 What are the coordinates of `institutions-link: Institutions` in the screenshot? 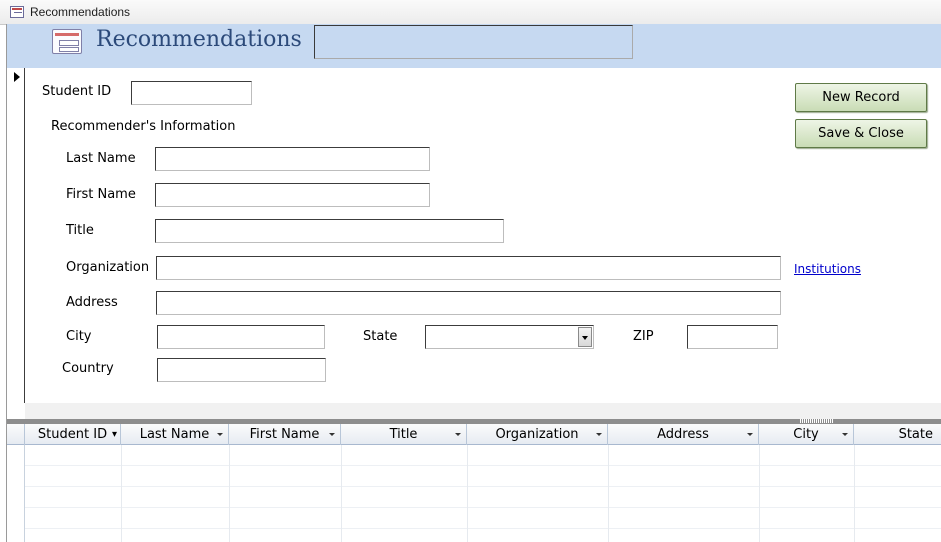 It's located at (827, 269).